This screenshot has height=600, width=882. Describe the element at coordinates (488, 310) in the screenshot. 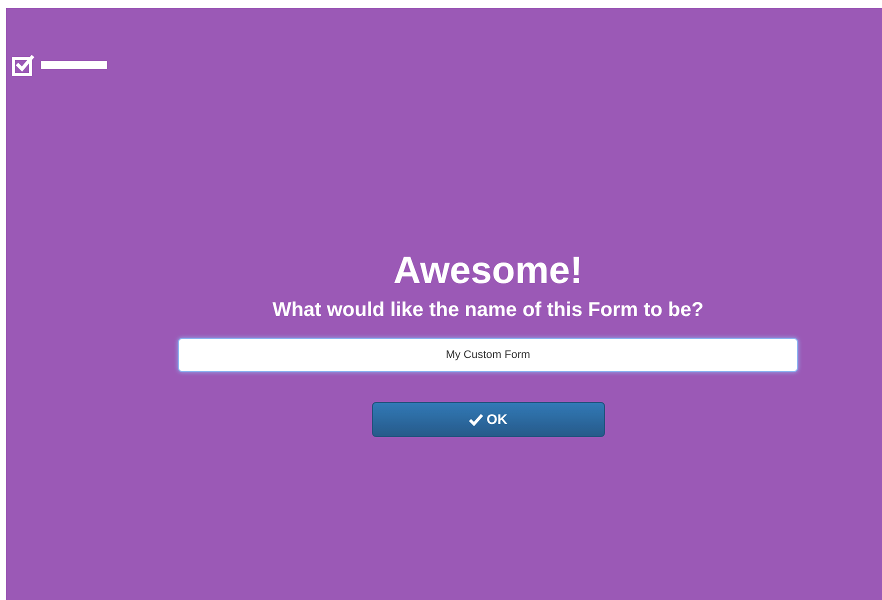

I see `question-text: What would like the name of this Form to be?` at that location.